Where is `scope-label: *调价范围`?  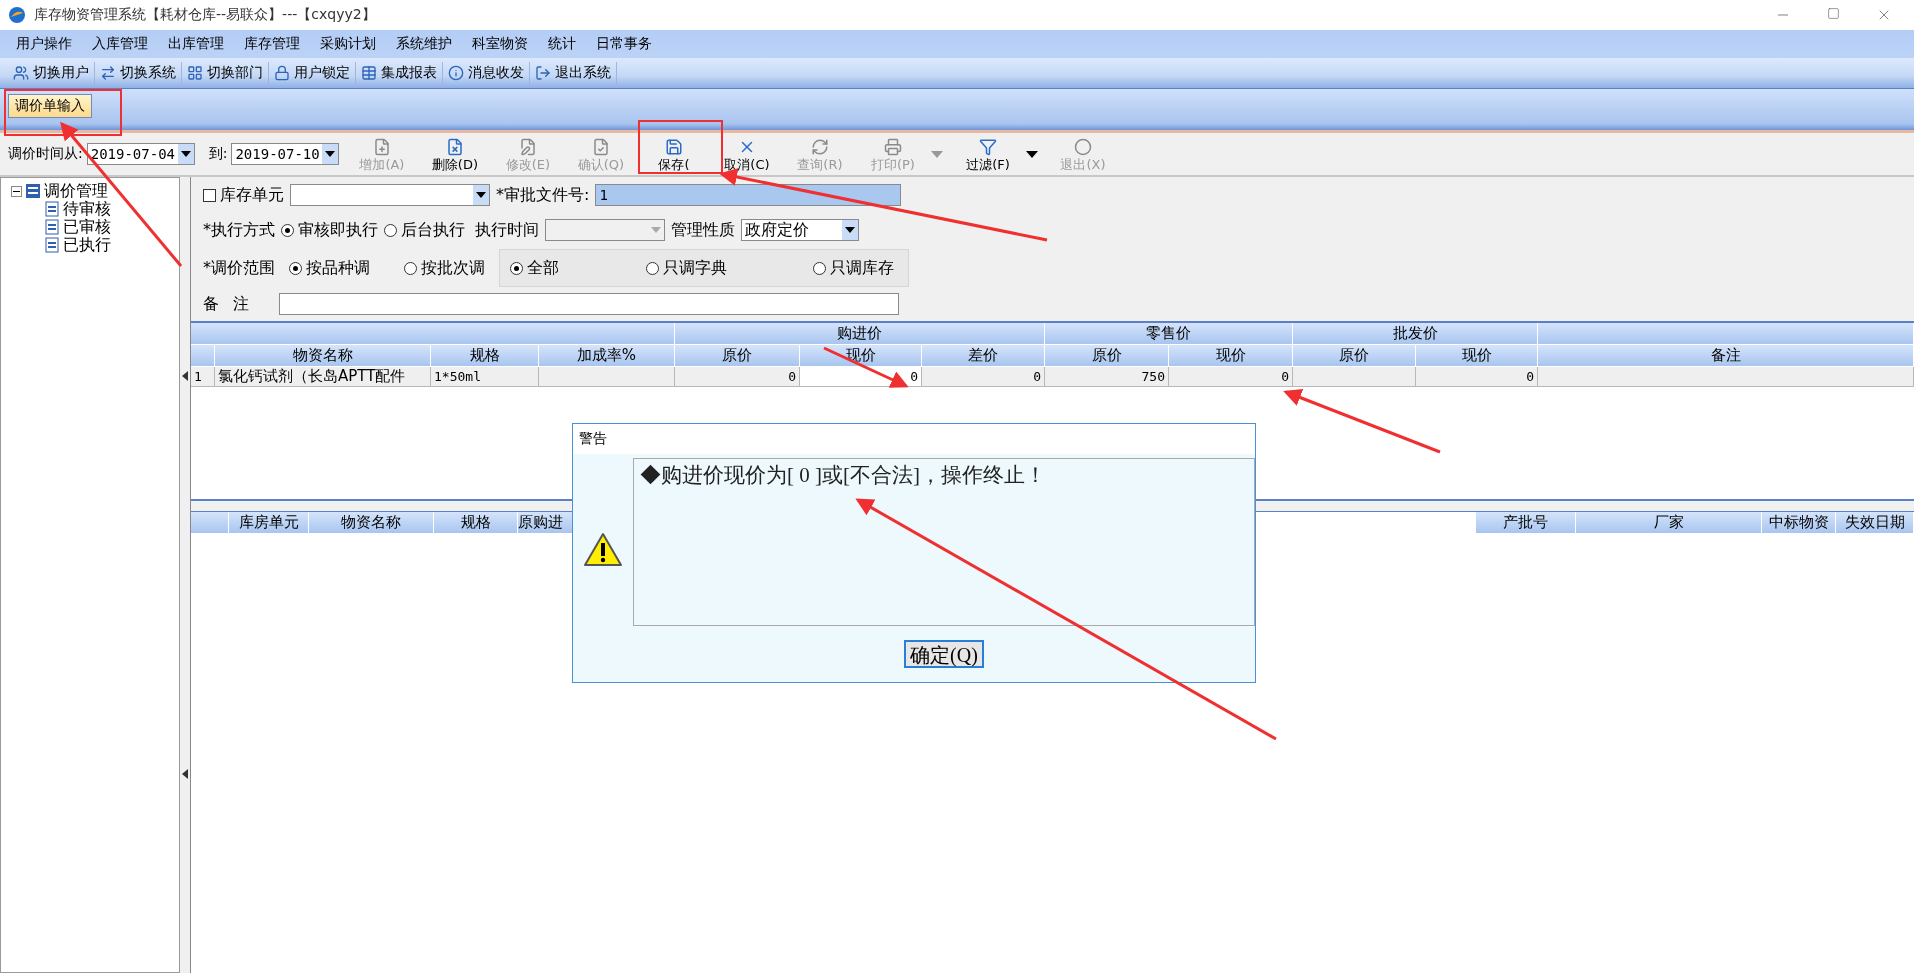 scope-label: *调价范围 is located at coordinates (239, 268).